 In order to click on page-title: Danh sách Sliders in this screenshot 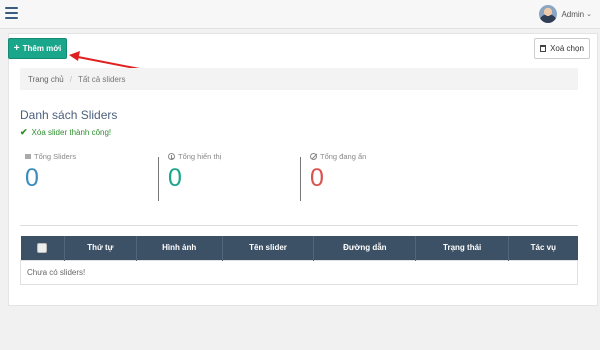, I will do `click(69, 115)`.